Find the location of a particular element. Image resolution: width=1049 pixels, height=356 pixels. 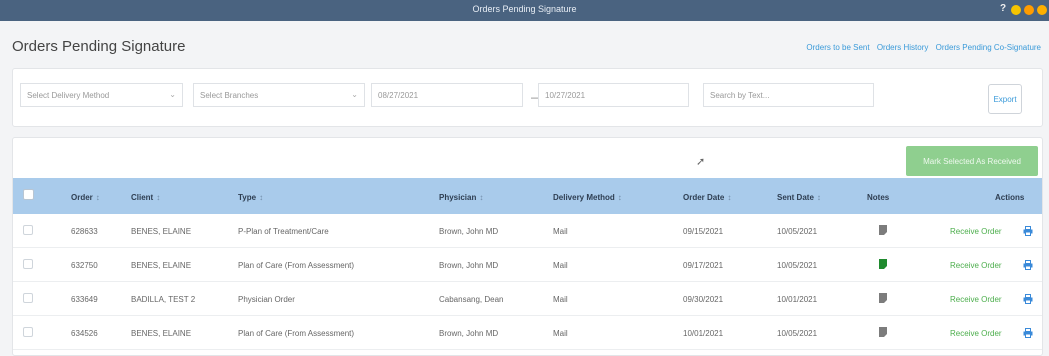

window-title: Orders Pending Signature is located at coordinates (524, 9).